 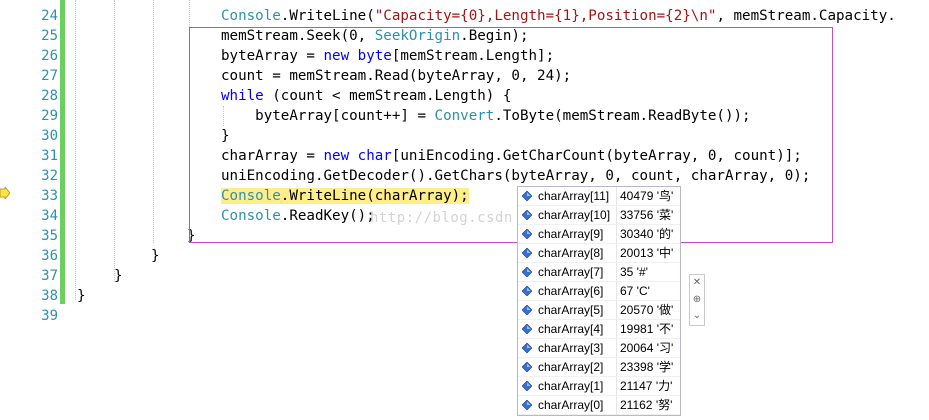 What do you see at coordinates (251, 16) in the screenshot?
I see `code-token: Console` at bounding box center [251, 16].